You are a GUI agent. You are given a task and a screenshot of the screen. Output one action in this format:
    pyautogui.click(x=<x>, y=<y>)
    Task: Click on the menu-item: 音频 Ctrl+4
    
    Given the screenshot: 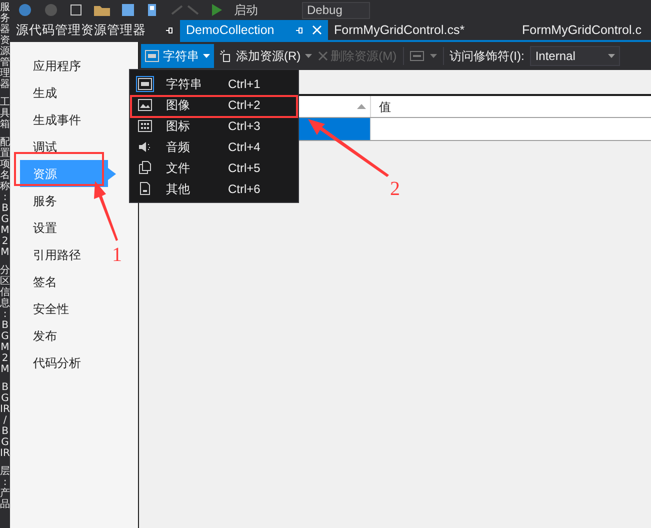 What is the action you would take?
    pyautogui.click(x=214, y=146)
    